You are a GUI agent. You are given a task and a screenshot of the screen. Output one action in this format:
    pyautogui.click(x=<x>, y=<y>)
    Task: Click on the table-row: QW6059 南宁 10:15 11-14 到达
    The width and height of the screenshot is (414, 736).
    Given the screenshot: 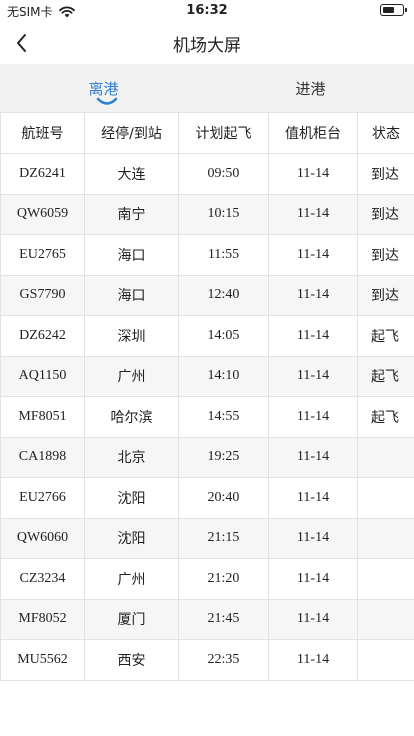 What is the action you would take?
    pyautogui.click(x=207, y=214)
    